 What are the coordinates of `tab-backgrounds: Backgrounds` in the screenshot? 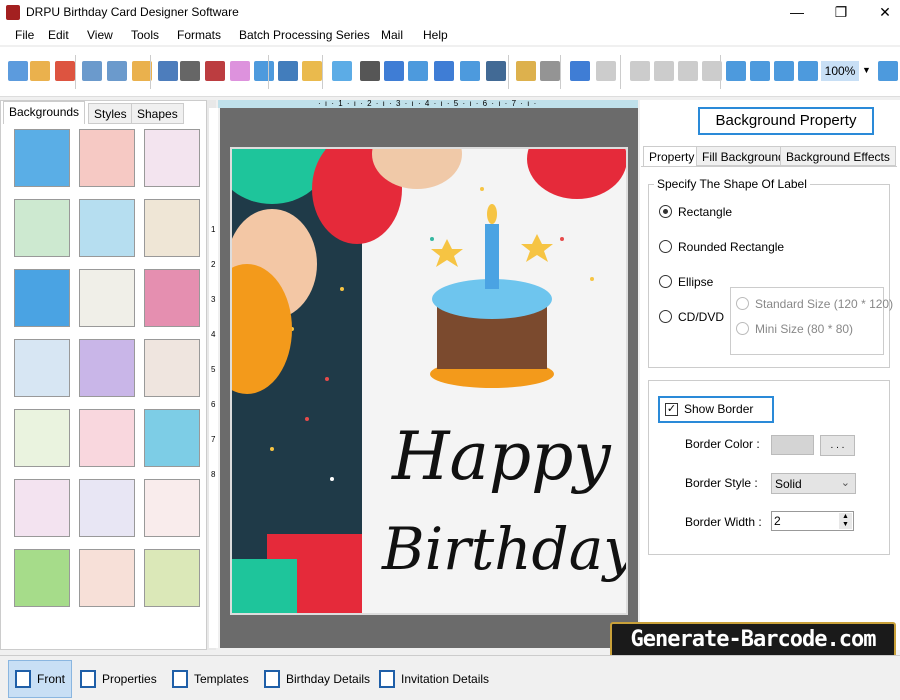 It's located at (44, 112).